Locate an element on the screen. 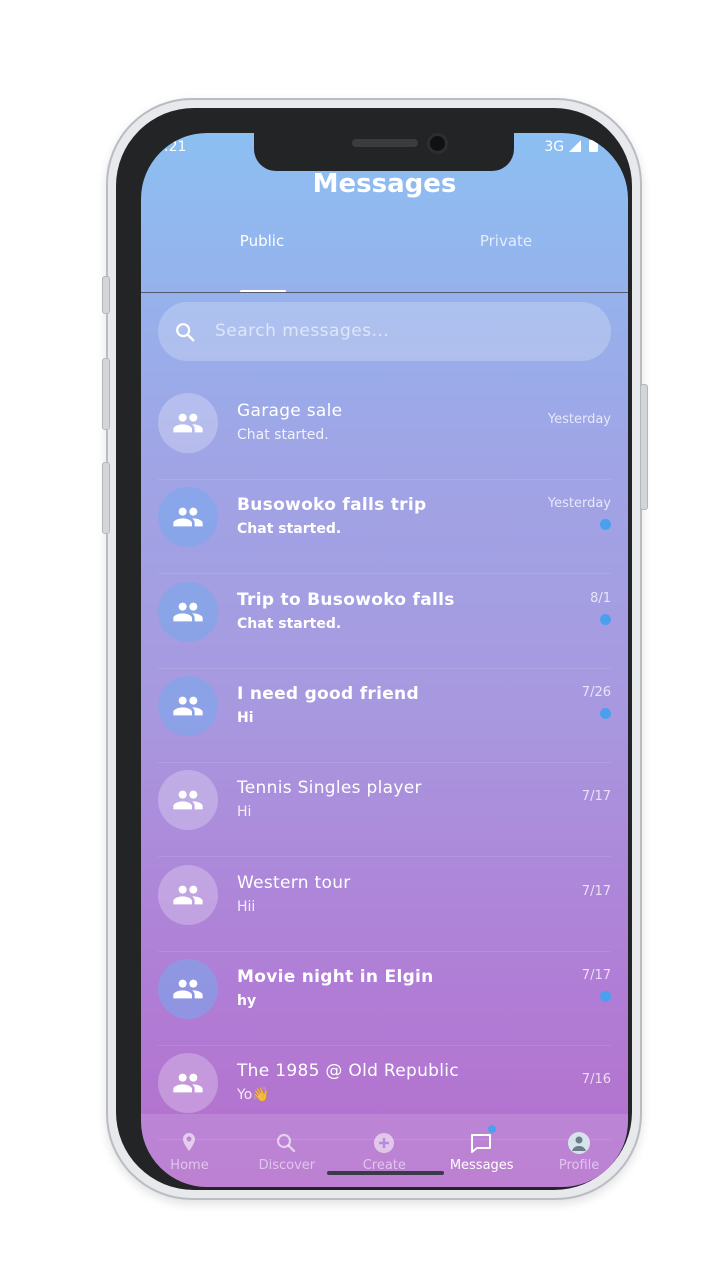  tab-private: Private is located at coordinates (506, 241).